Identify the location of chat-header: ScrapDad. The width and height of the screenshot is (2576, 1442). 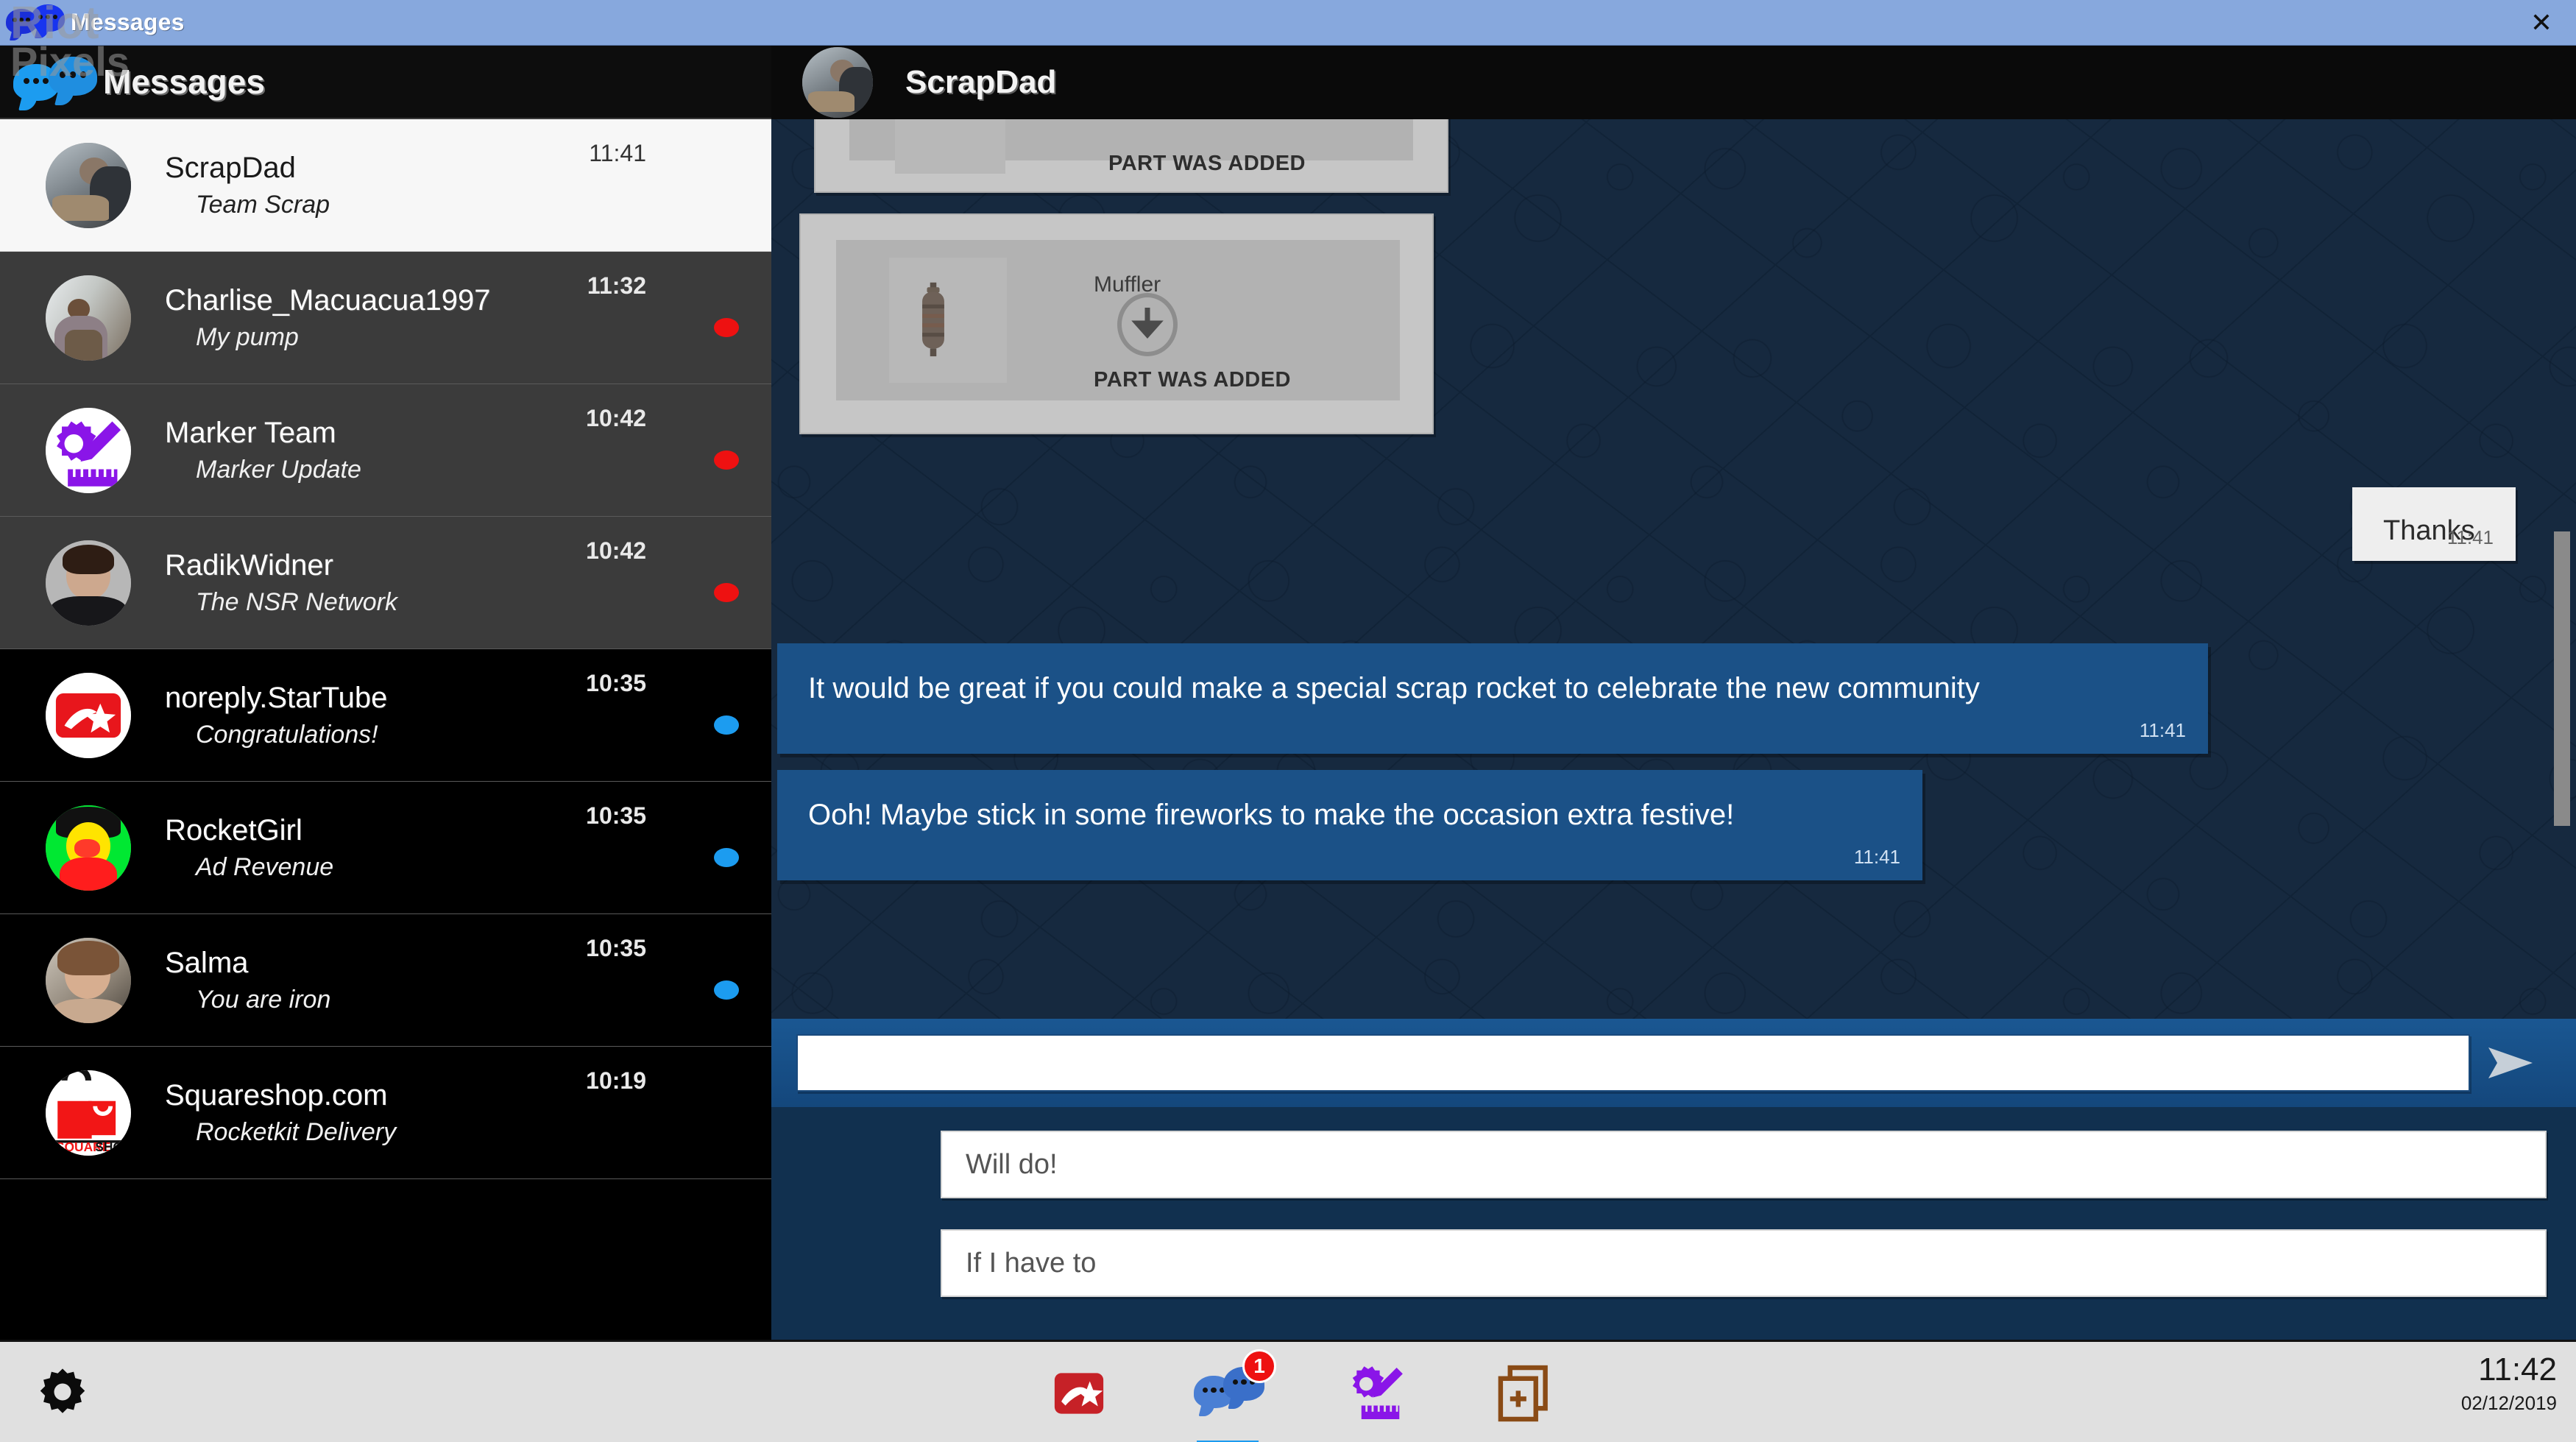
(1673, 82).